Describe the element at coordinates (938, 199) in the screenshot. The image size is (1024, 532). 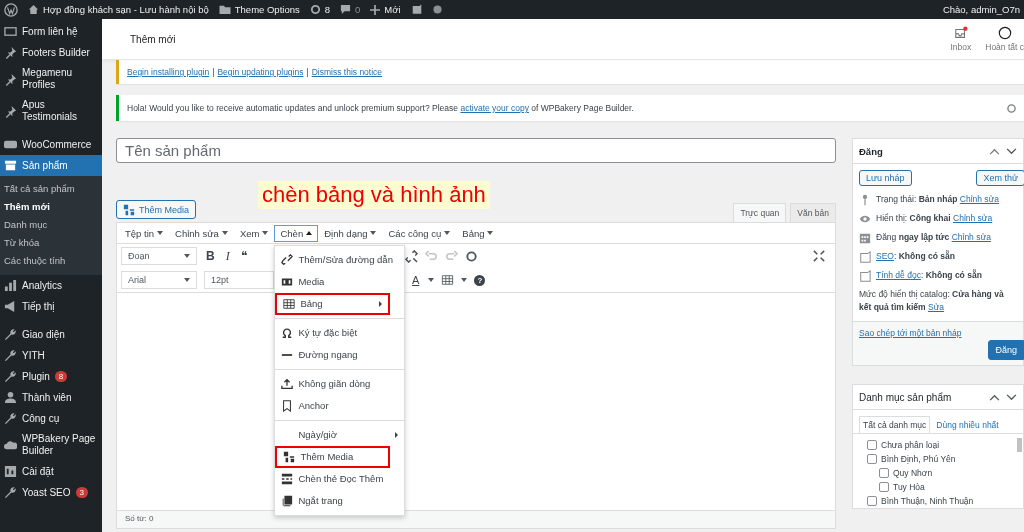
I see `publish-info-text: Trạng thái: Bản nháp Chỉnh sửa` at that location.